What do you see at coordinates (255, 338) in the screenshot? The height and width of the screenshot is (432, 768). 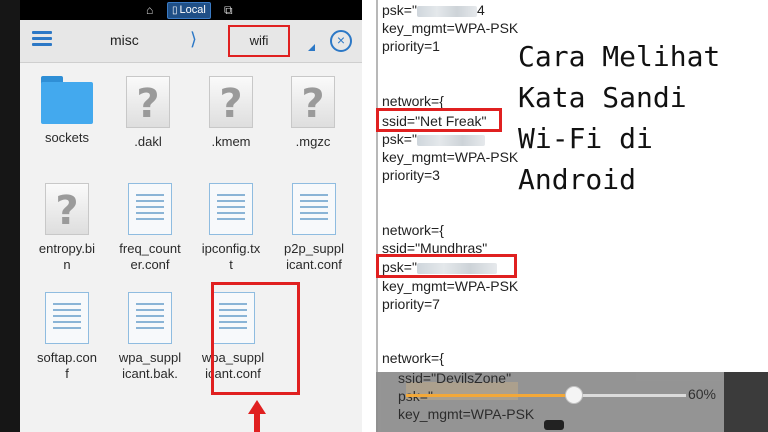 I see `highlight-box-file` at bounding box center [255, 338].